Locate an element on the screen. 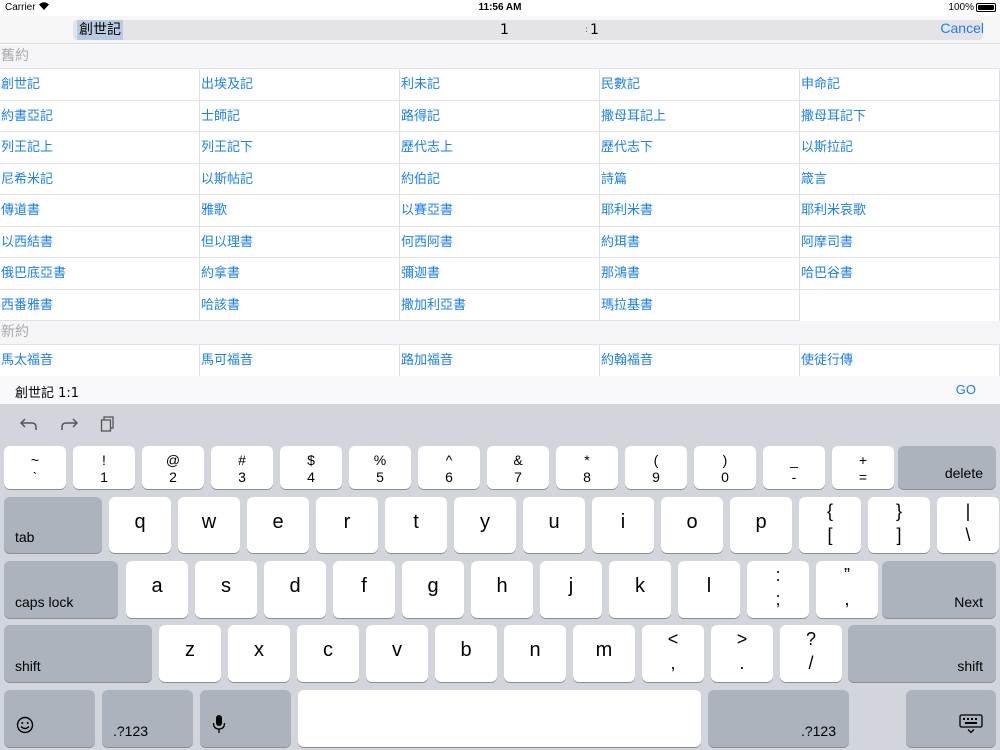 Image resolution: width=1000 pixels, height=750 pixels. book-cell: 何西阿書 is located at coordinates (500, 242).